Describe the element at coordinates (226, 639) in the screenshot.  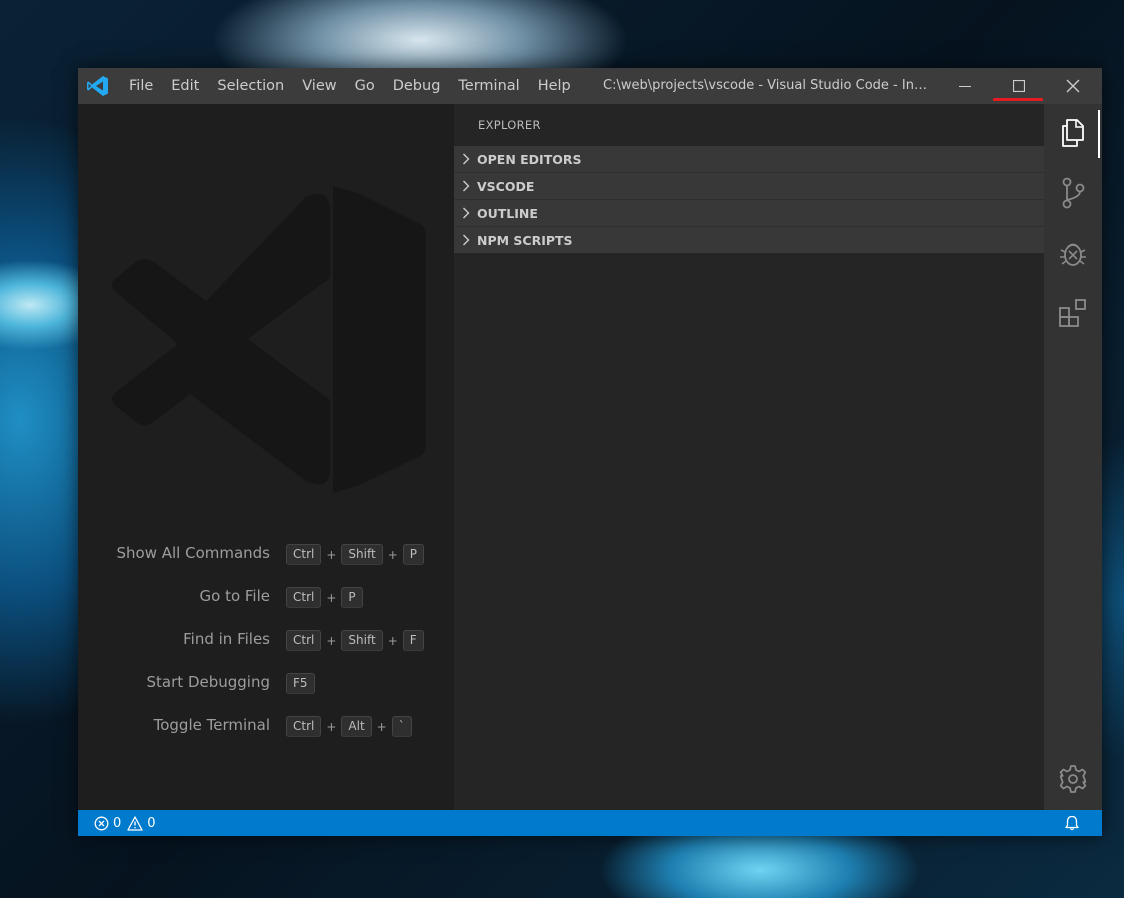
I see `shortcut-label: Find in Files` at that location.